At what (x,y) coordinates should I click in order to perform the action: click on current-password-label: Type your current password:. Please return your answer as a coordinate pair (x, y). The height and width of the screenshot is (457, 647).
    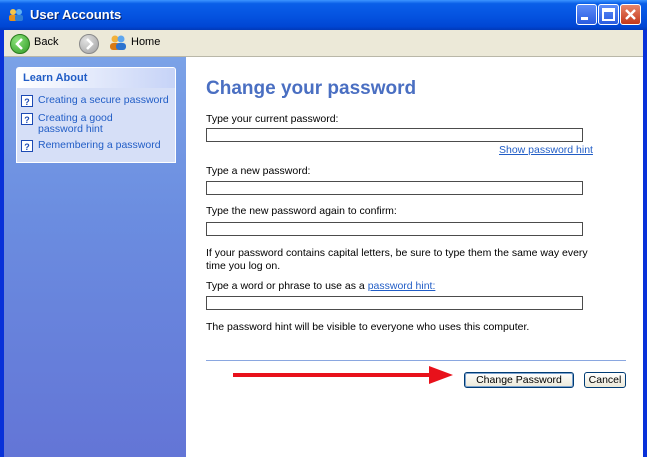
    Looking at the image, I should click on (272, 119).